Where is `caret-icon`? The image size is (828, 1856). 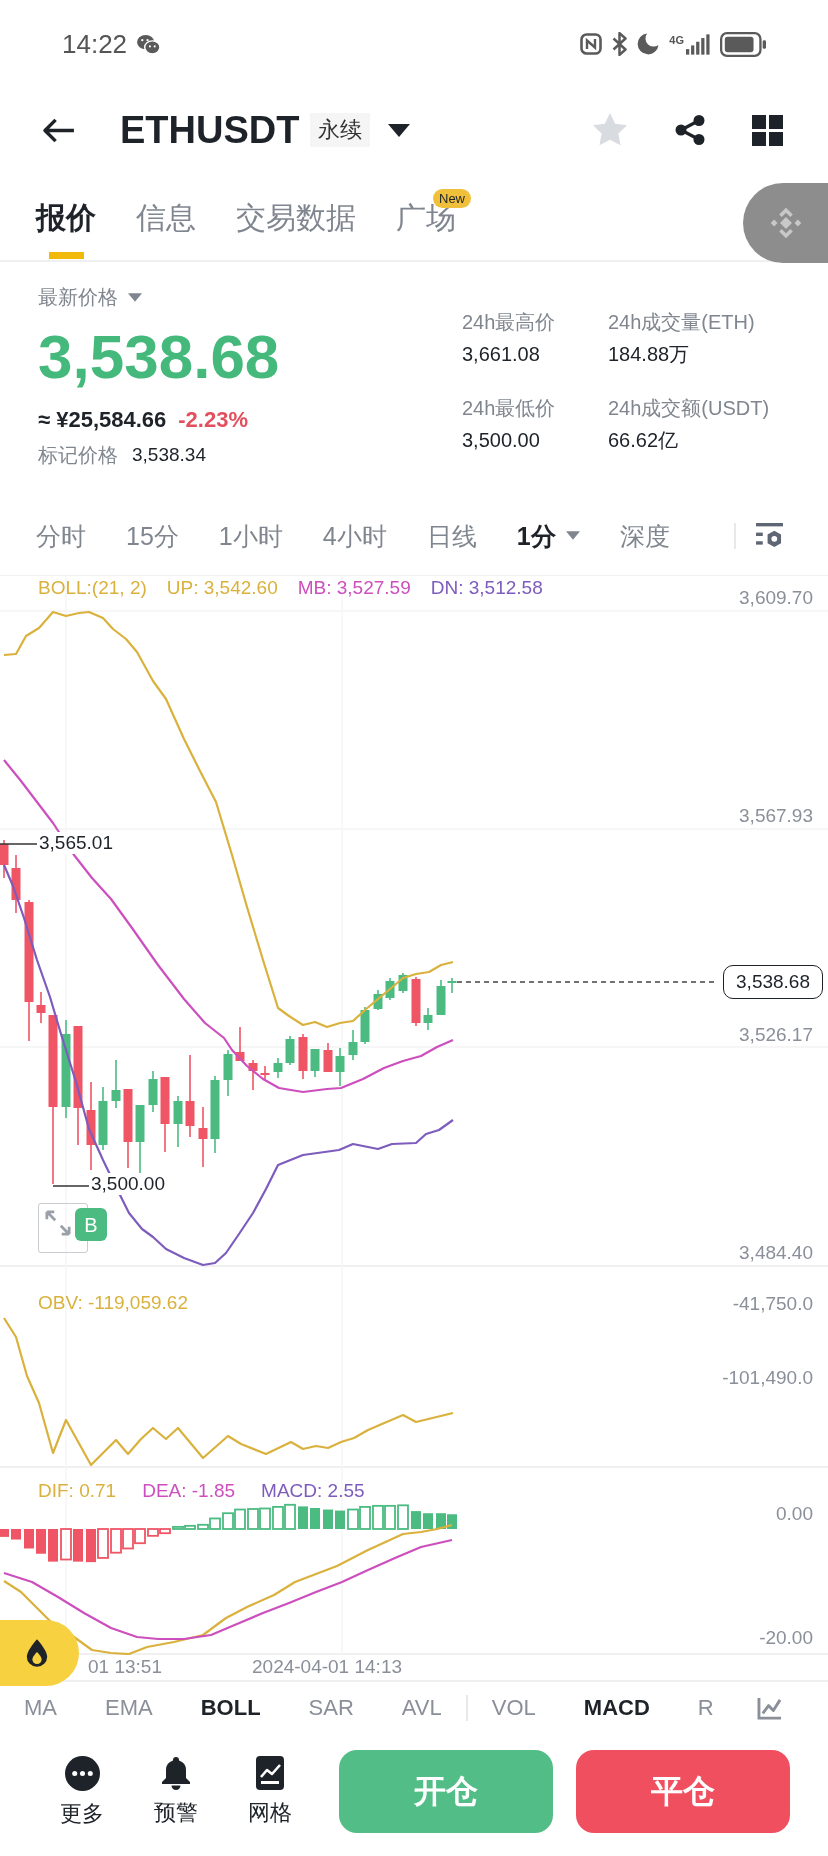
caret-icon is located at coordinates (399, 130).